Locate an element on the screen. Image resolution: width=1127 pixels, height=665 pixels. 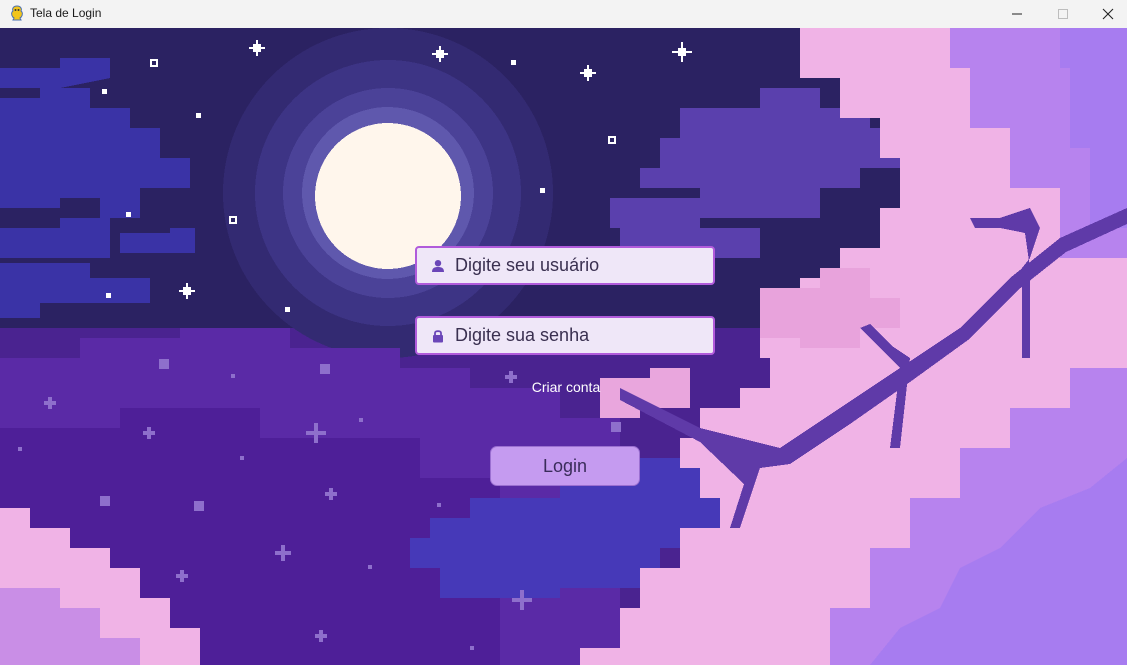
login-button: Login is located at coordinates (565, 466).